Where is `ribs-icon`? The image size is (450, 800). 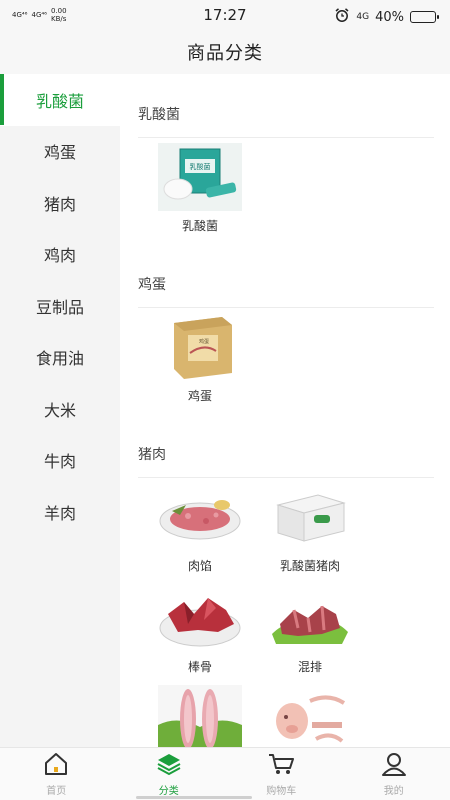 ribs-icon is located at coordinates (310, 618).